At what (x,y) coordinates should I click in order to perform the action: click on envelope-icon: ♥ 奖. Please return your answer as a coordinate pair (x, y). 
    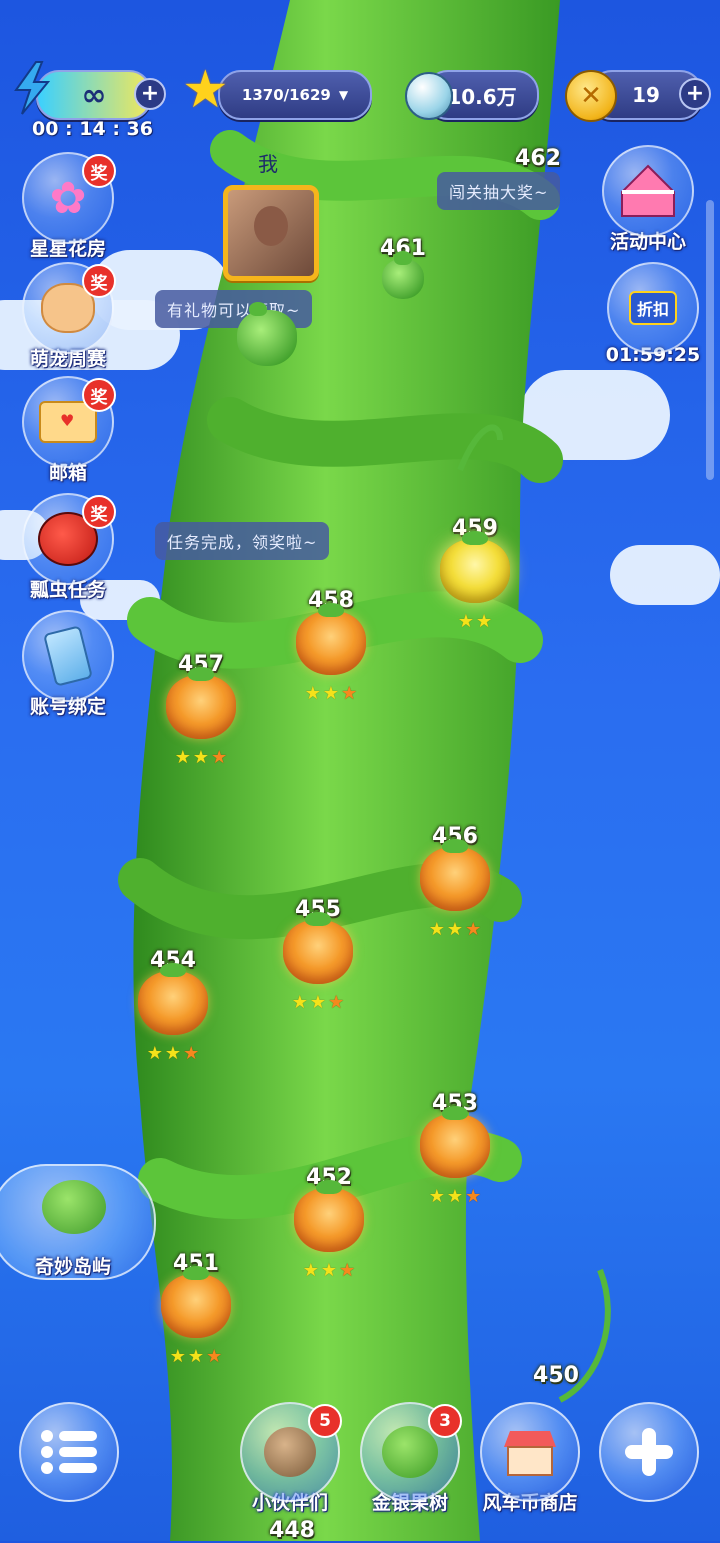
    Looking at the image, I should click on (69, 422).